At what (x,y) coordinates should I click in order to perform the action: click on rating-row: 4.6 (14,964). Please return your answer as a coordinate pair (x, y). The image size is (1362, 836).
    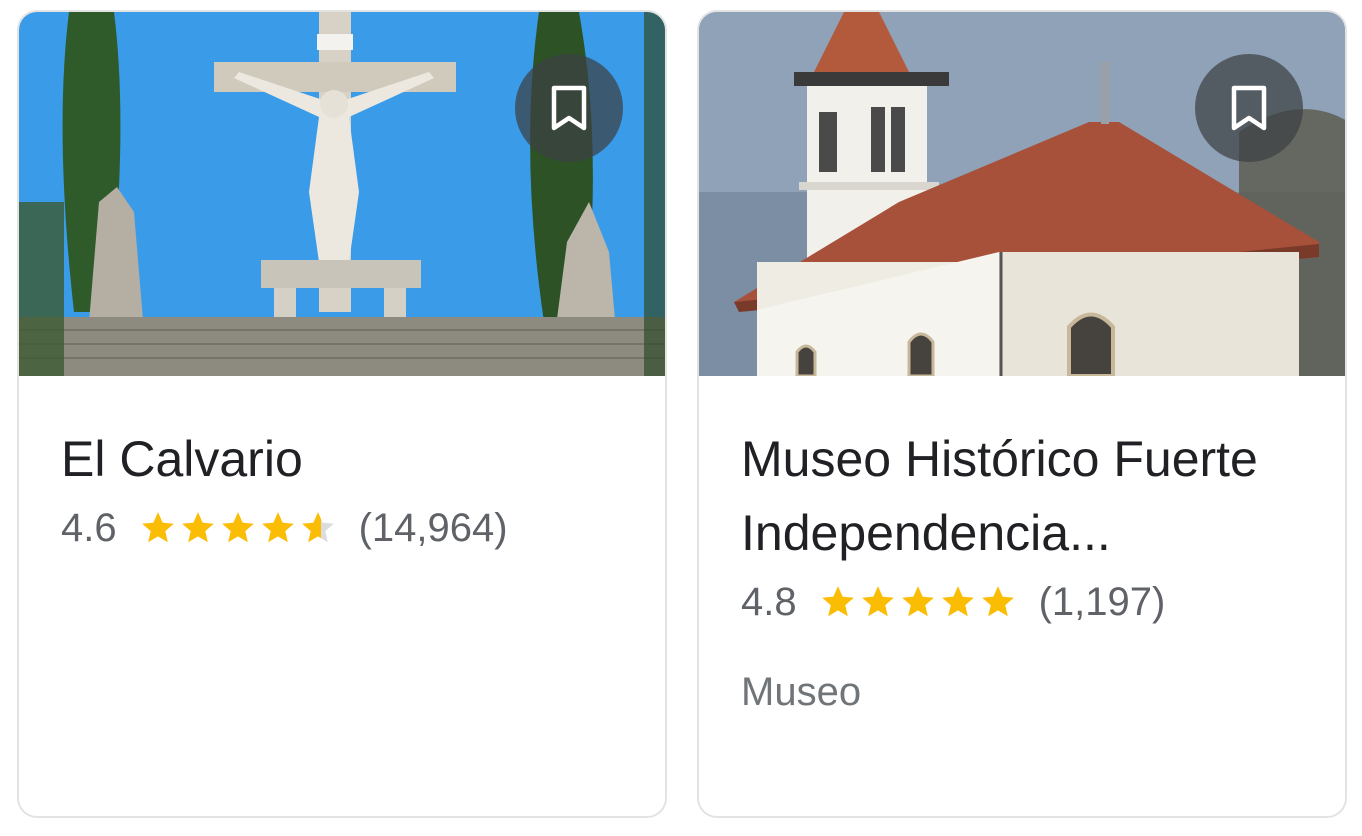
    Looking at the image, I should click on (348, 528).